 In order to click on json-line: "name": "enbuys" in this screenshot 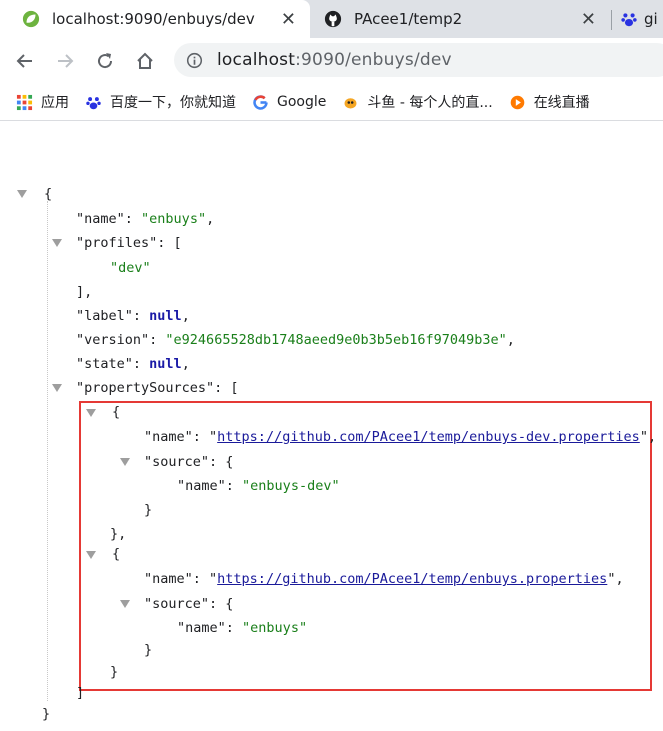, I will do `click(242, 628)`.